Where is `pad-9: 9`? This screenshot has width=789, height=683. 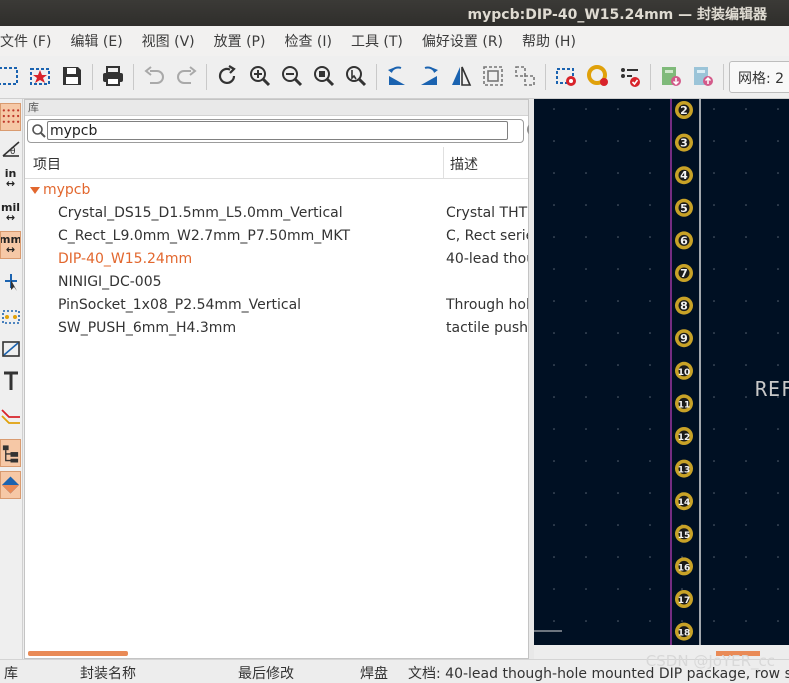 pad-9: 9 is located at coordinates (684, 338).